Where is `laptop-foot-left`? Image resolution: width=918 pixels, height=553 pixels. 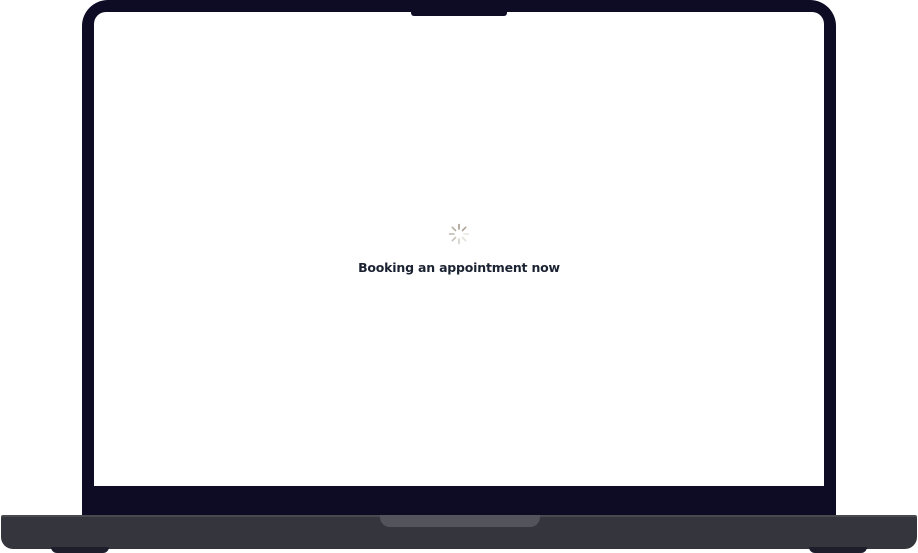 laptop-foot-left is located at coordinates (80, 550).